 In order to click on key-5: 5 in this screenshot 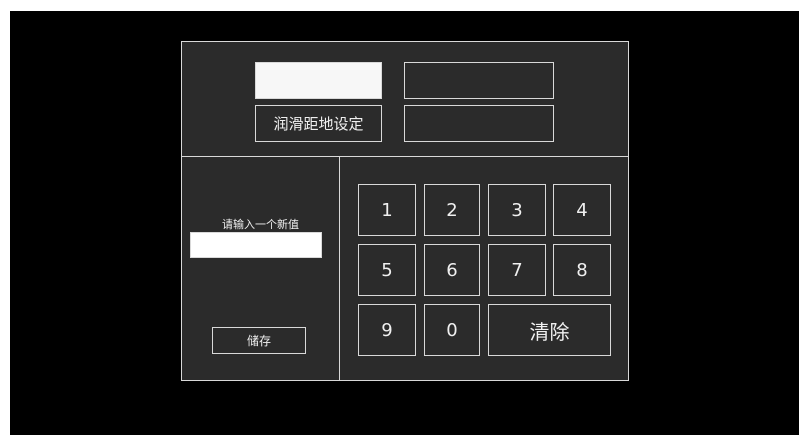, I will do `click(387, 270)`.